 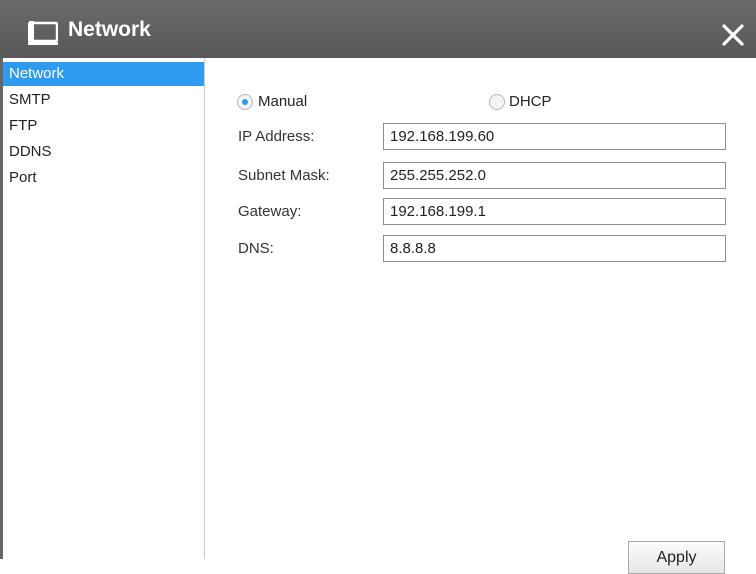 What do you see at coordinates (276, 136) in the screenshot?
I see `ip-address-label: IP Address:` at bounding box center [276, 136].